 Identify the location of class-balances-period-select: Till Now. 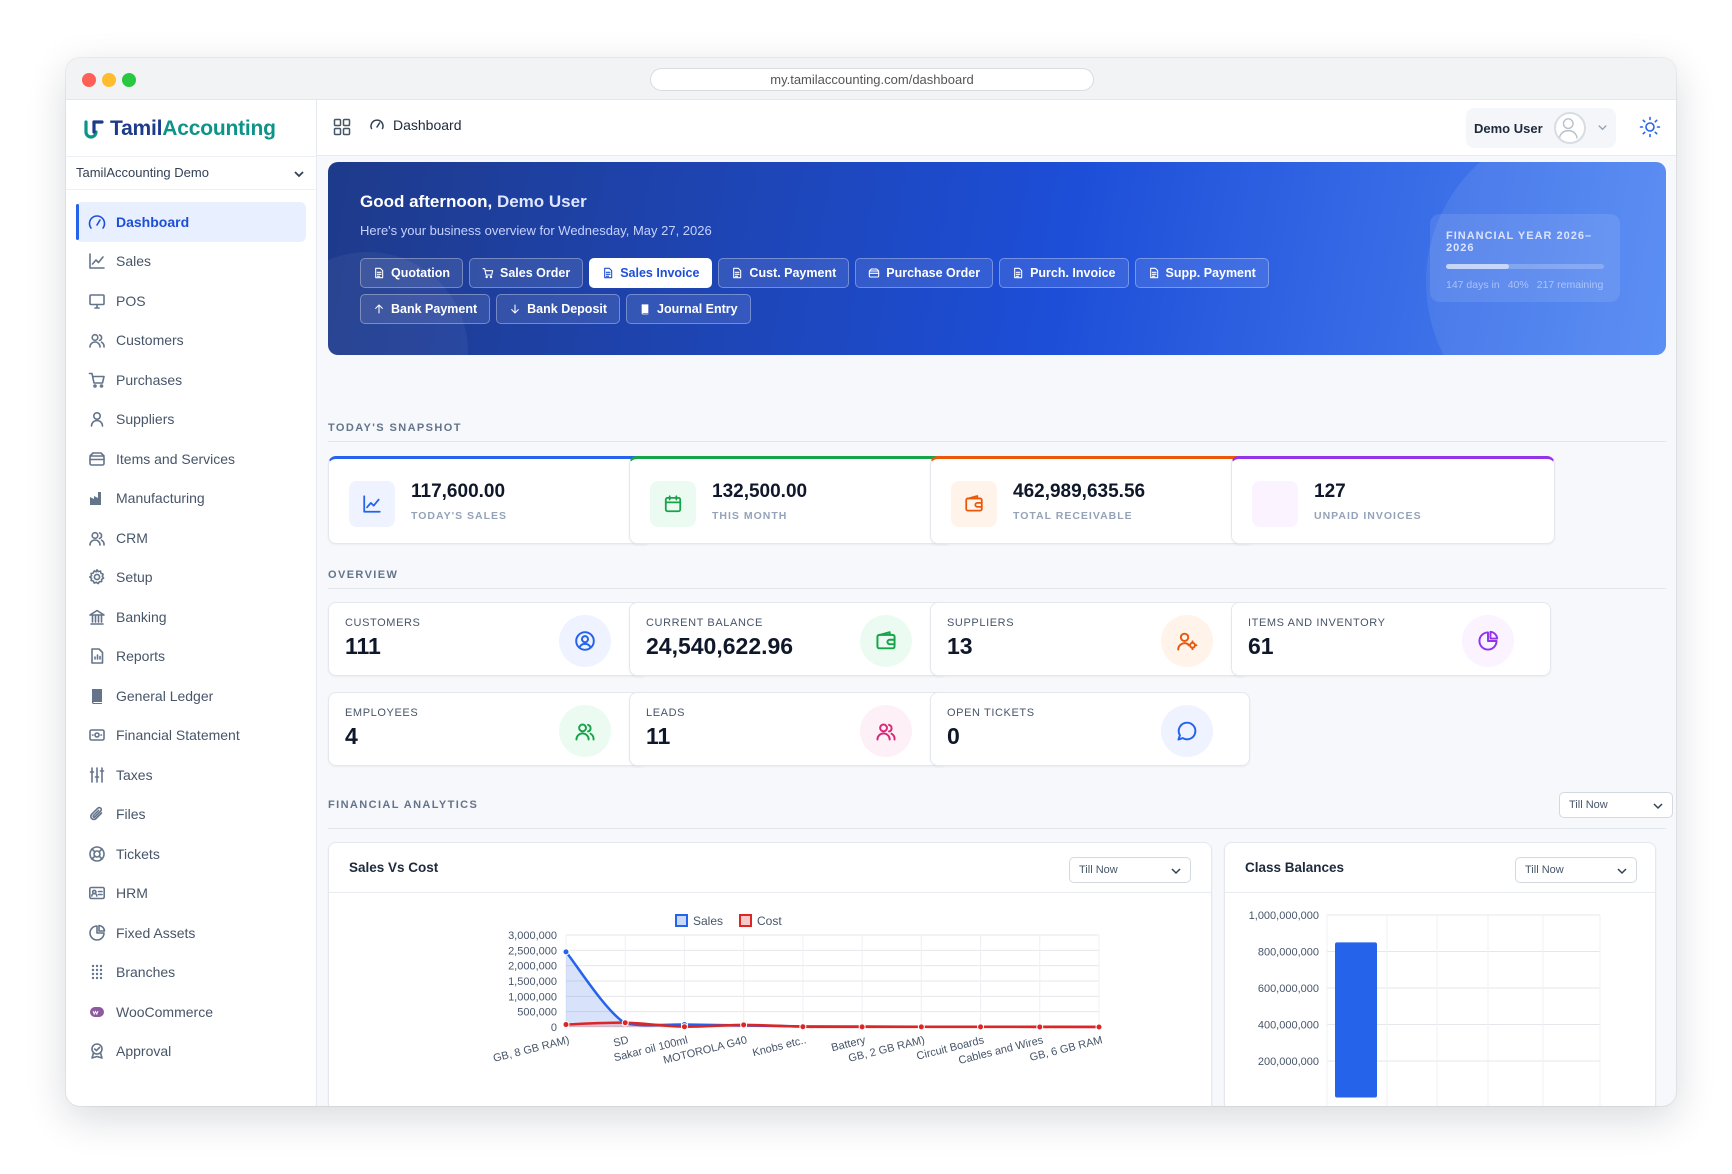
(1576, 870).